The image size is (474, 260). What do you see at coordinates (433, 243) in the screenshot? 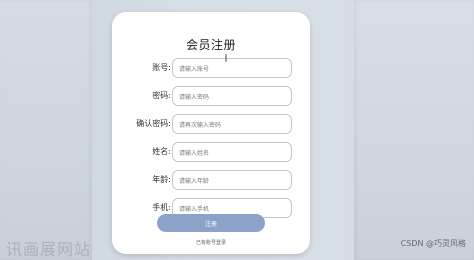
I see `watermark-right: CSDN @巧灵风格` at bounding box center [433, 243].